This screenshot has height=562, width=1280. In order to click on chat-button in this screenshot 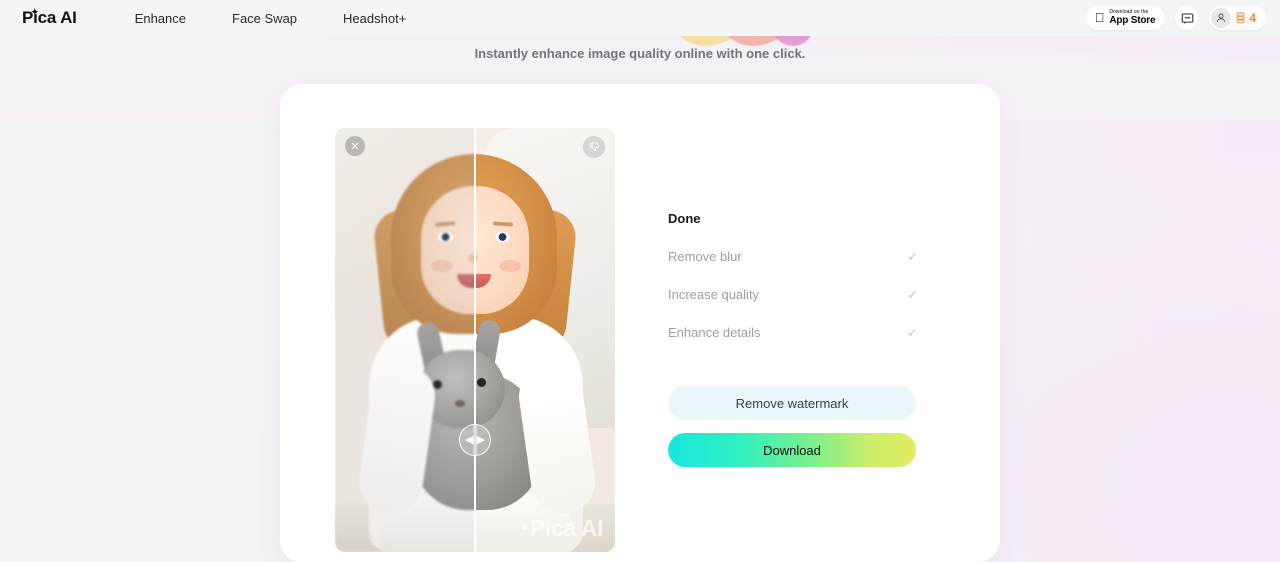, I will do `click(1187, 18)`.